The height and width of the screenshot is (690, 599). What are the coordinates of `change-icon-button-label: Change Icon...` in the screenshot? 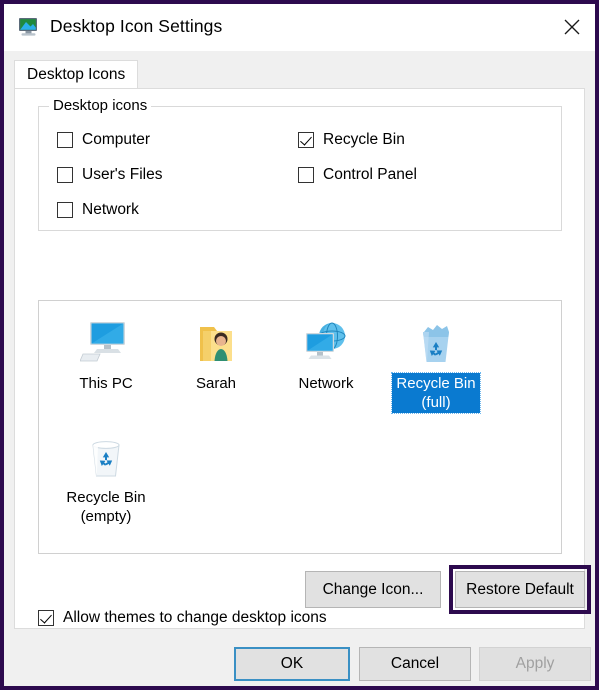 It's located at (373, 589).